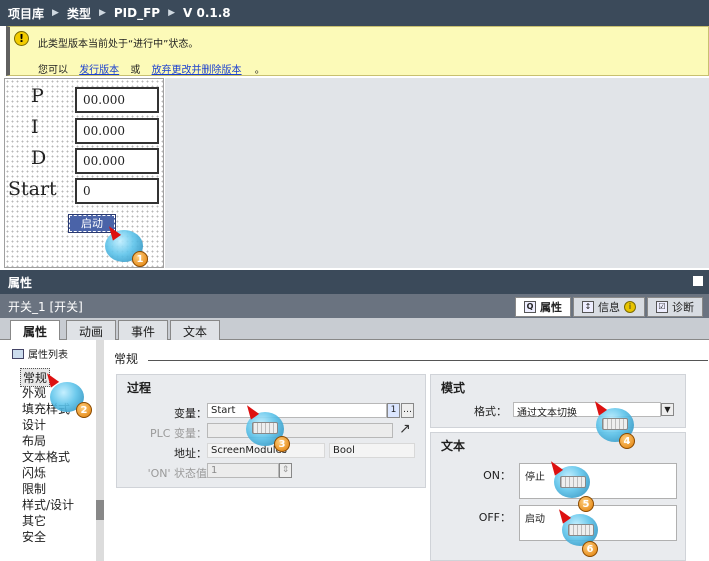  Describe the element at coordinates (393, 410) in the screenshot. I see `variable-index-icon: 1` at that location.